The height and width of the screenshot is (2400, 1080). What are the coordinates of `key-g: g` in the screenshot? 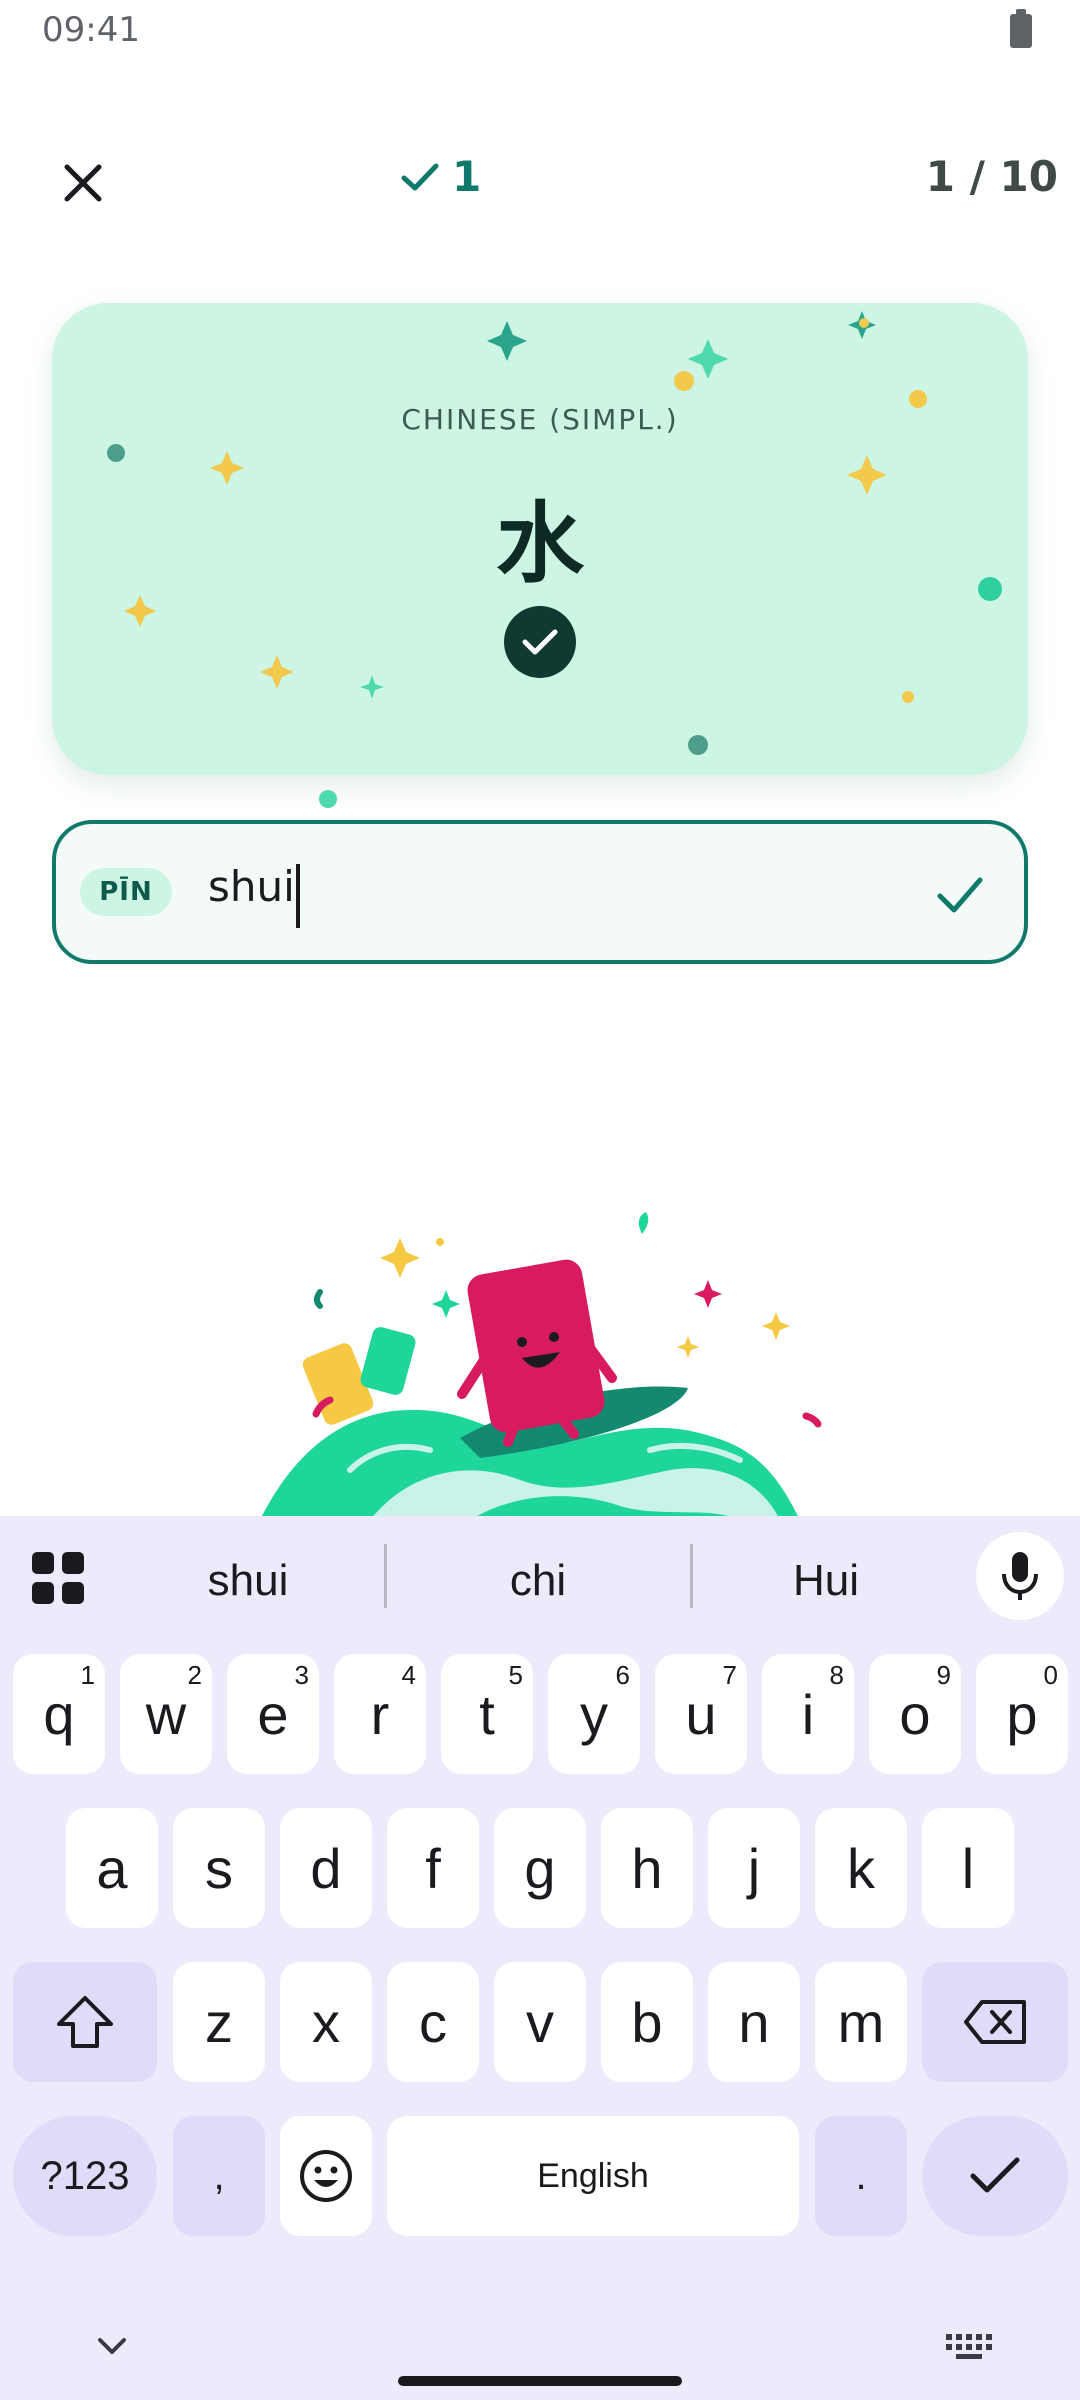 It's located at (540, 1868).